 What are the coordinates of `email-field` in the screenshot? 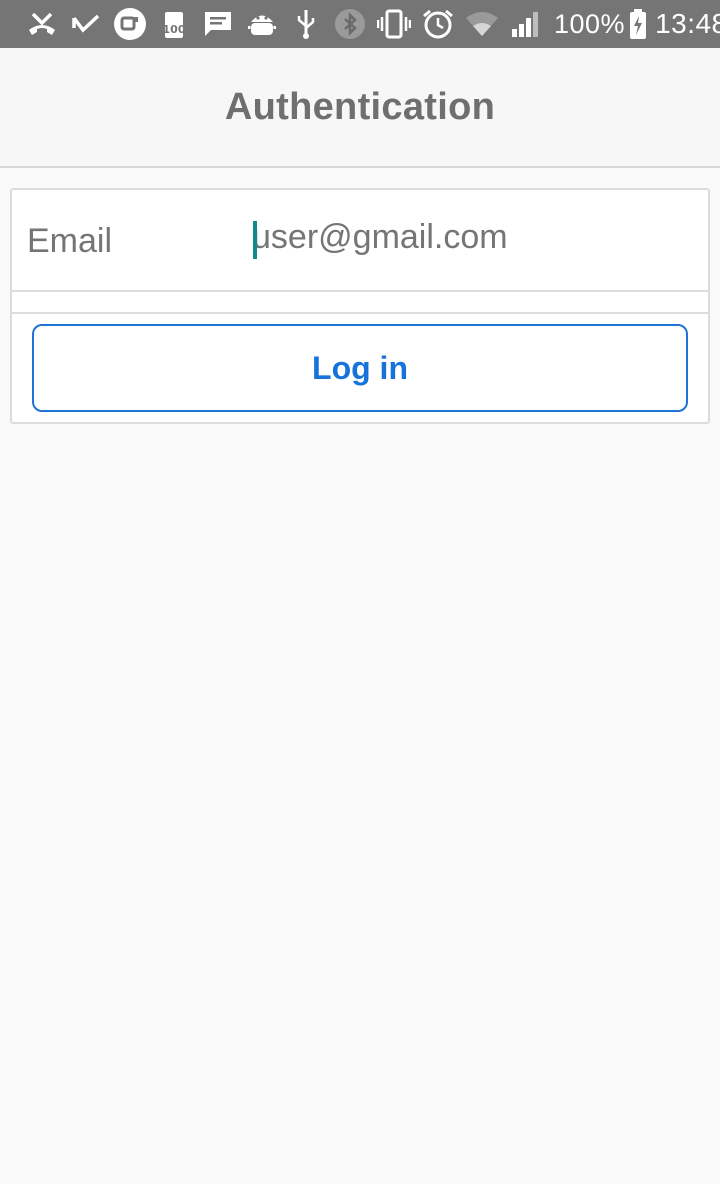 It's located at (472, 237).